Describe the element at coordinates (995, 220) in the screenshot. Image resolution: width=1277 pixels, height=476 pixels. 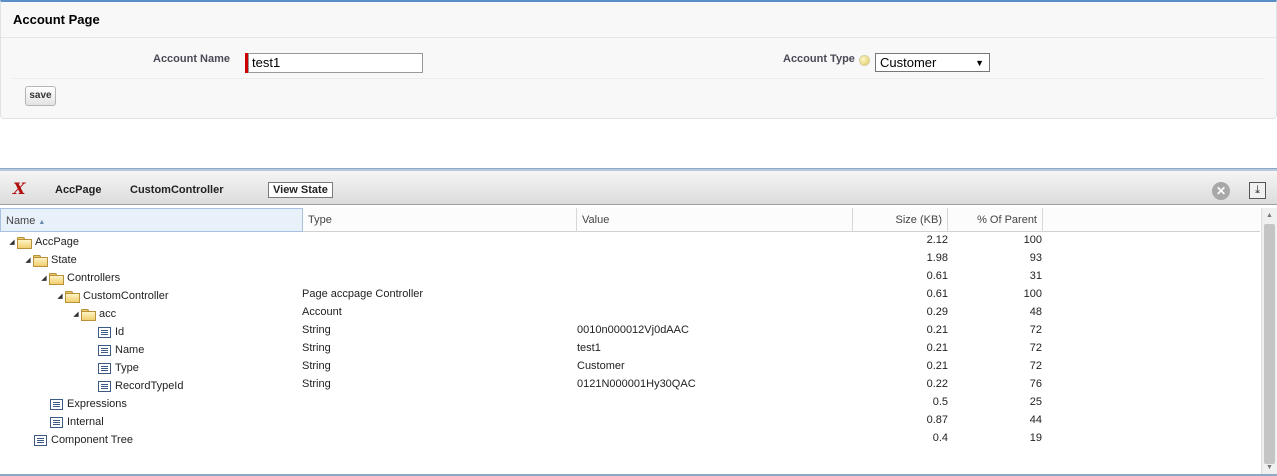
I see `column-header-percent: % Of Parent` at that location.